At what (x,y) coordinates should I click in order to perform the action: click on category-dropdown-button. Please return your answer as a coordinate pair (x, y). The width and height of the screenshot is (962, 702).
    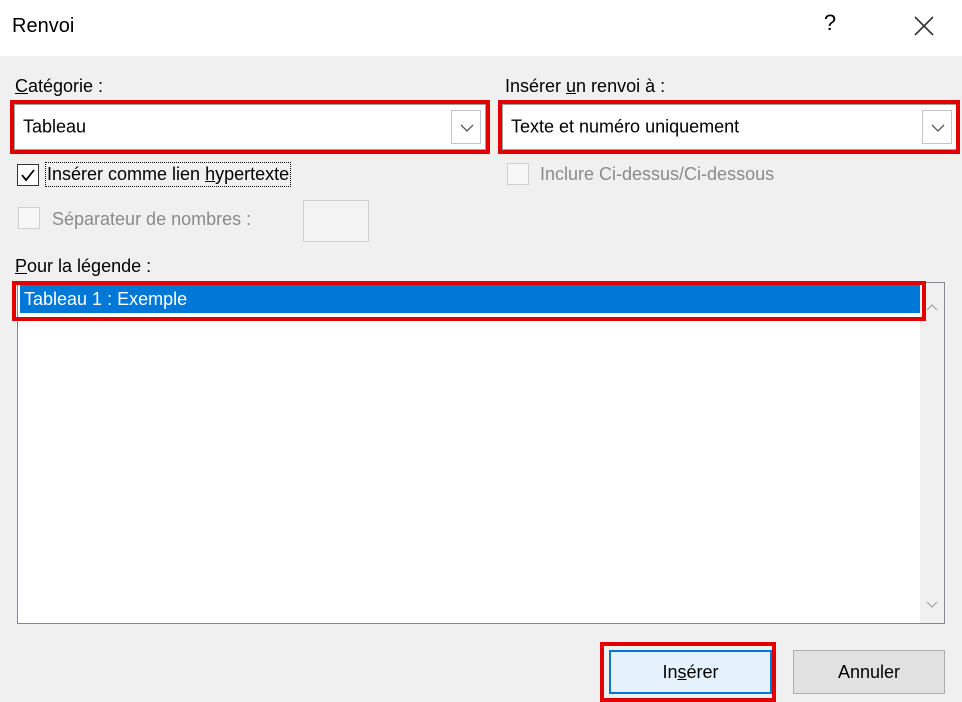
    Looking at the image, I should click on (466, 127).